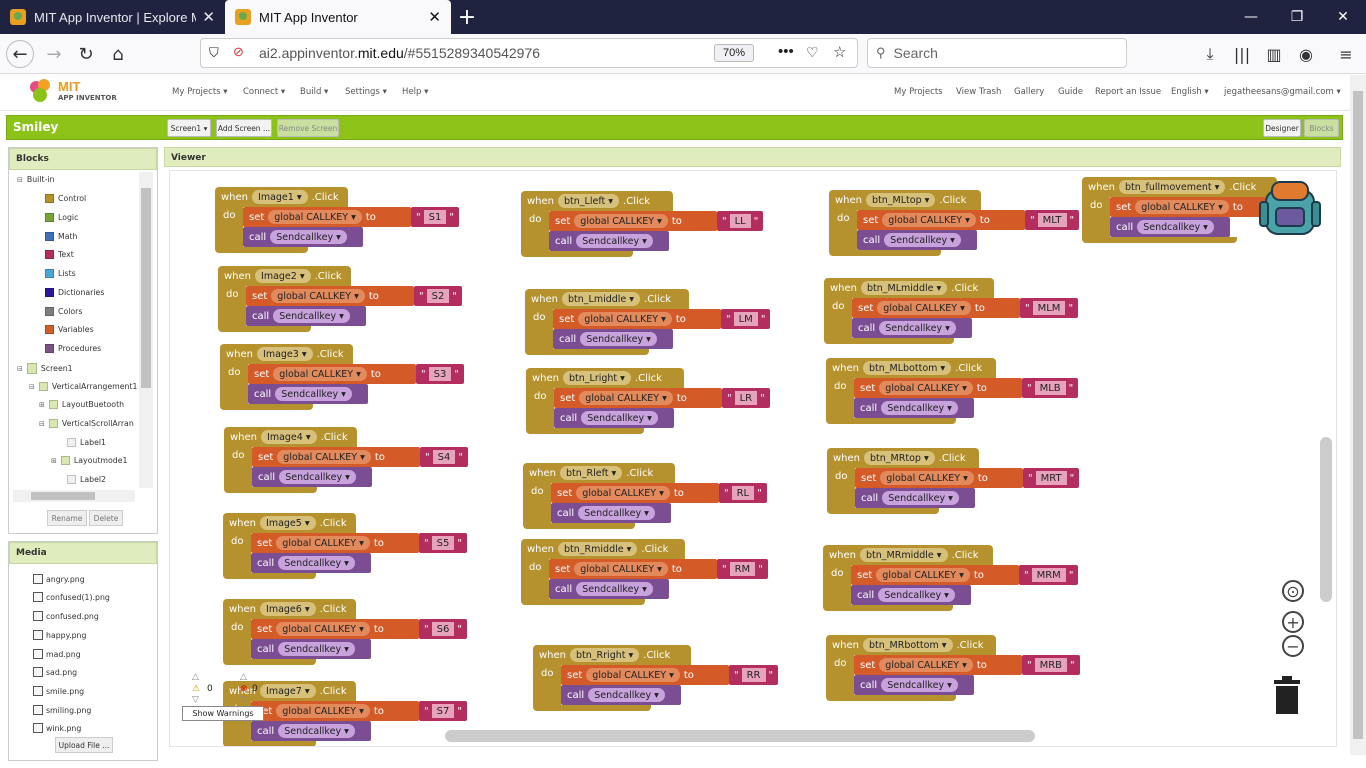 The width and height of the screenshot is (1366, 768). Describe the element at coordinates (734, 53) in the screenshot. I see `zoom-level: 70%` at that location.